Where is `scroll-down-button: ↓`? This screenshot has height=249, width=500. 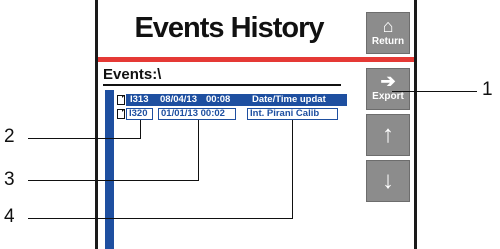
scroll-down-button: ↓ is located at coordinates (388, 181).